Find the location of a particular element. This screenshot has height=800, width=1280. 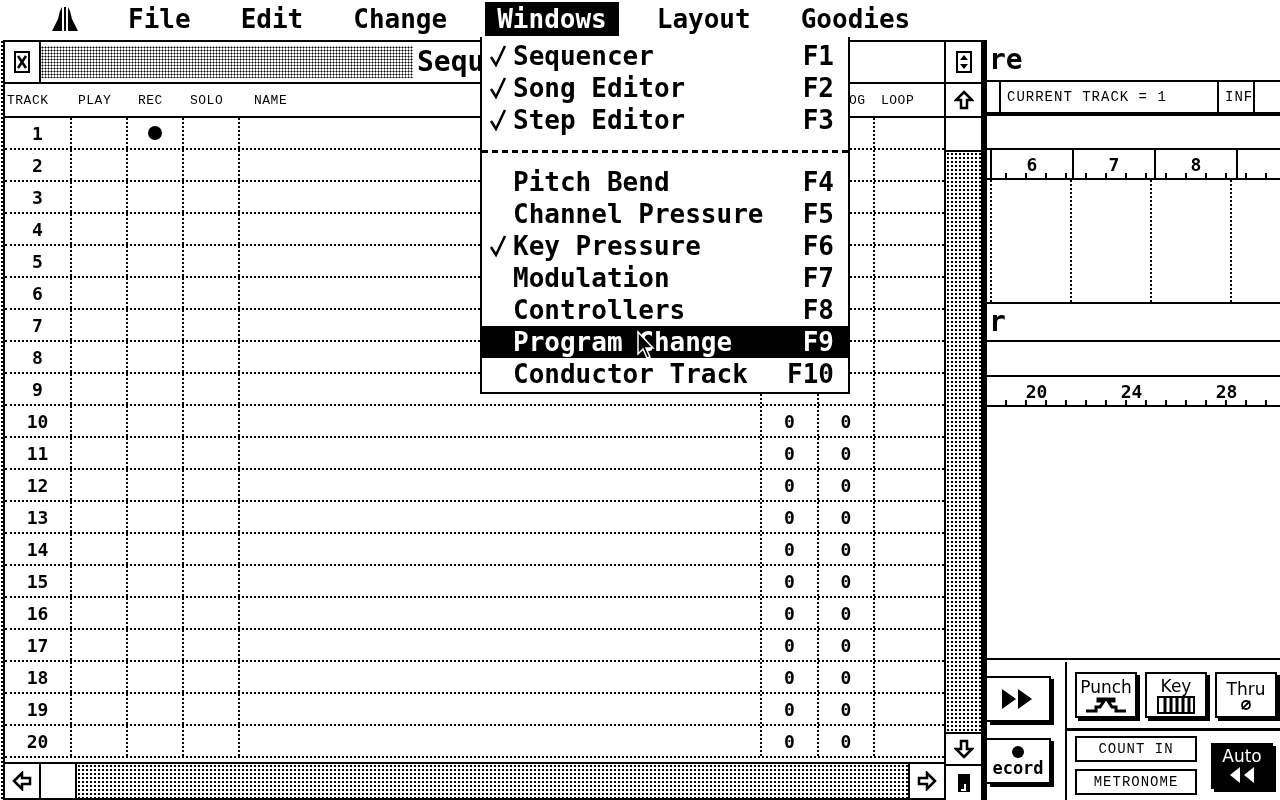

track-number: 17 is located at coordinates (37, 645).